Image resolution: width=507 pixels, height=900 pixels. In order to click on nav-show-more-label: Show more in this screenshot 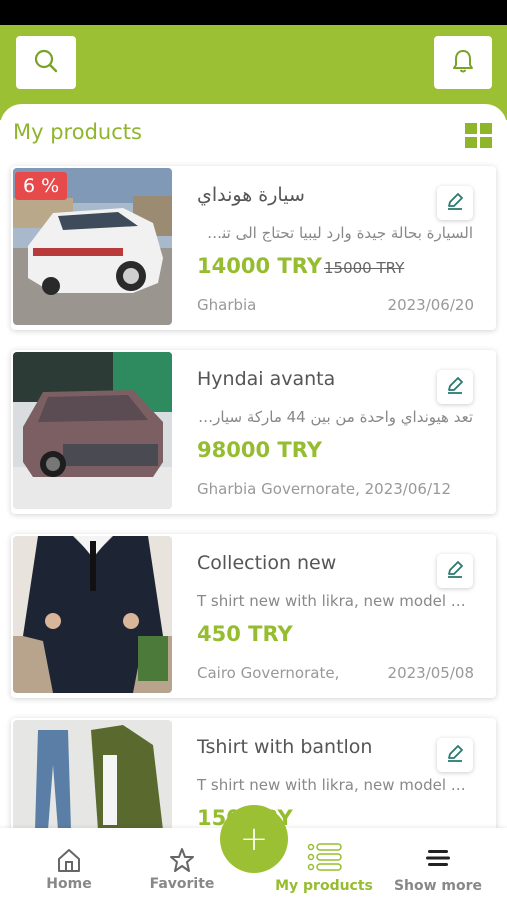, I will do `click(438, 886)`.